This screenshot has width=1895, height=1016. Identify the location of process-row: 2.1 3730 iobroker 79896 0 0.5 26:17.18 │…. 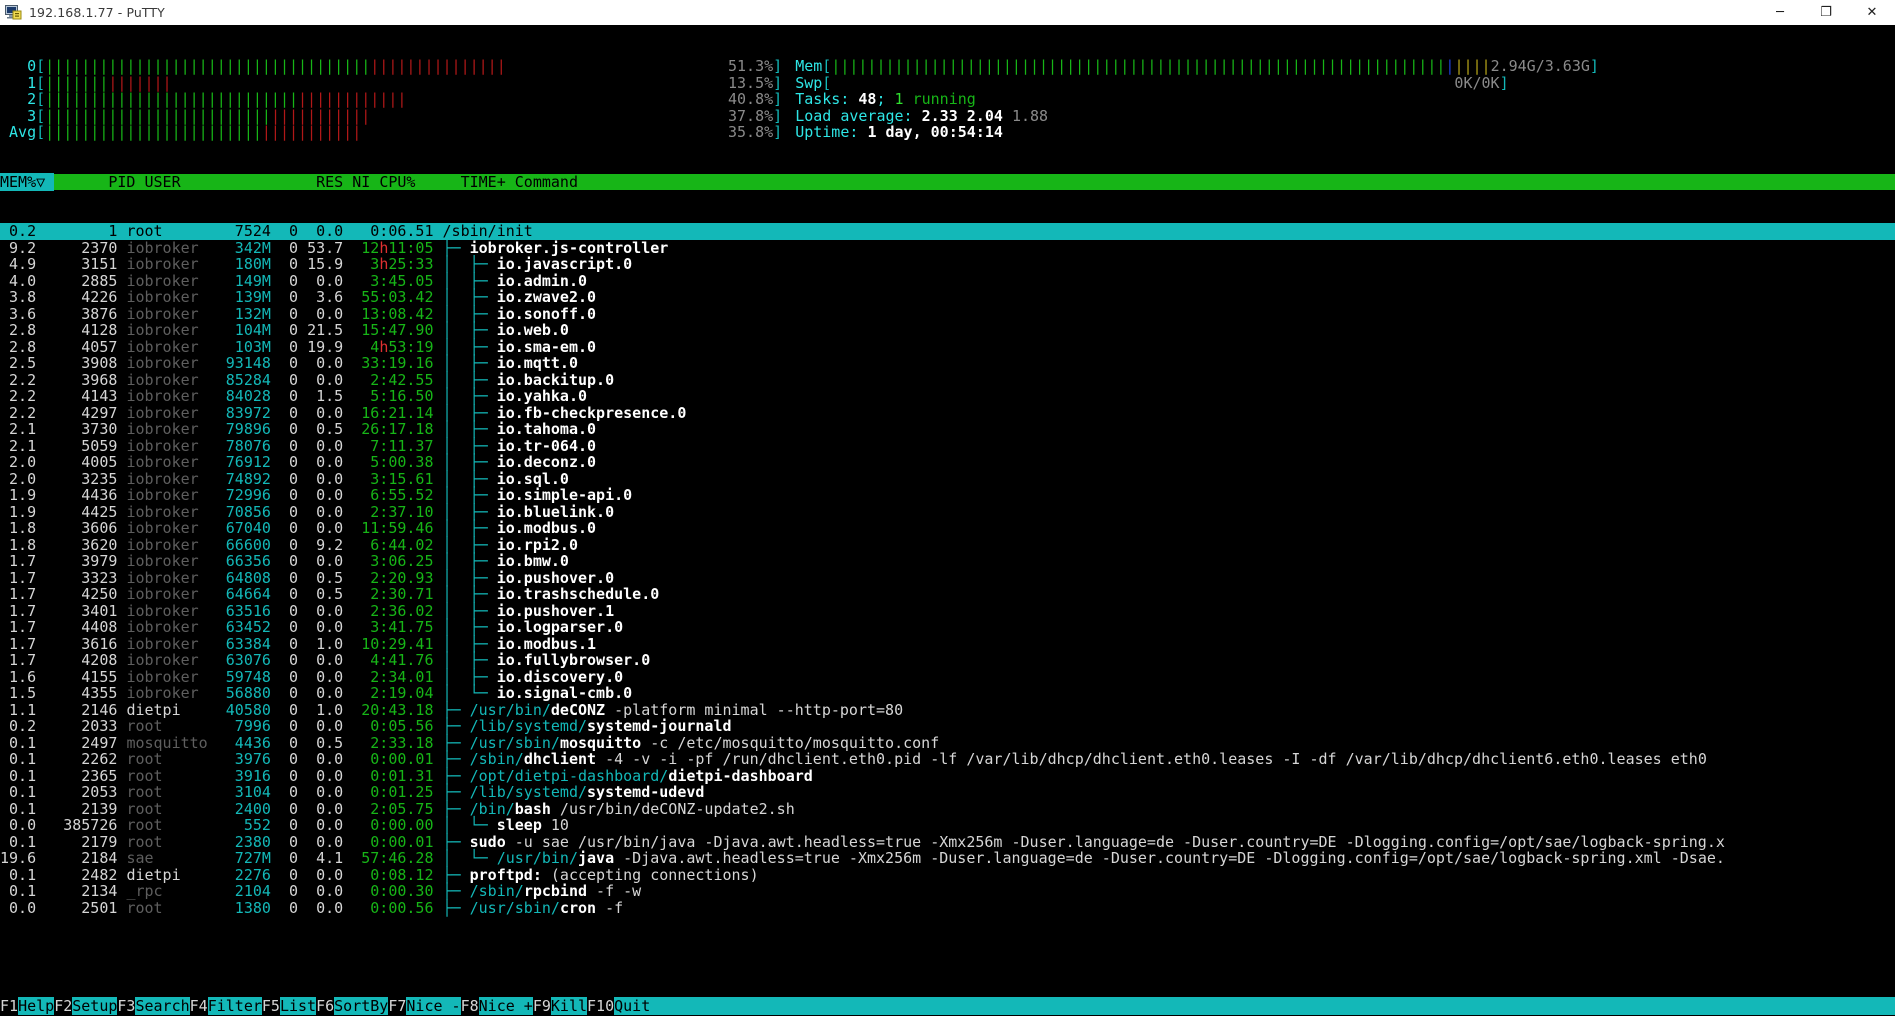
(947, 429).